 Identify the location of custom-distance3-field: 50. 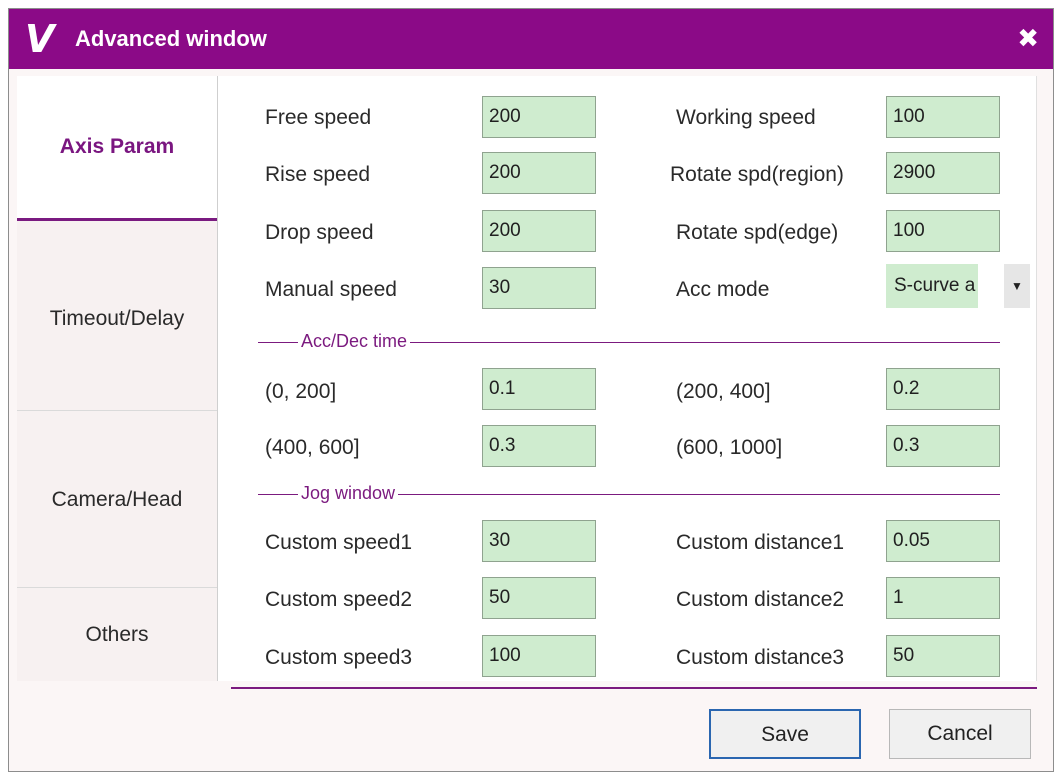
(943, 656).